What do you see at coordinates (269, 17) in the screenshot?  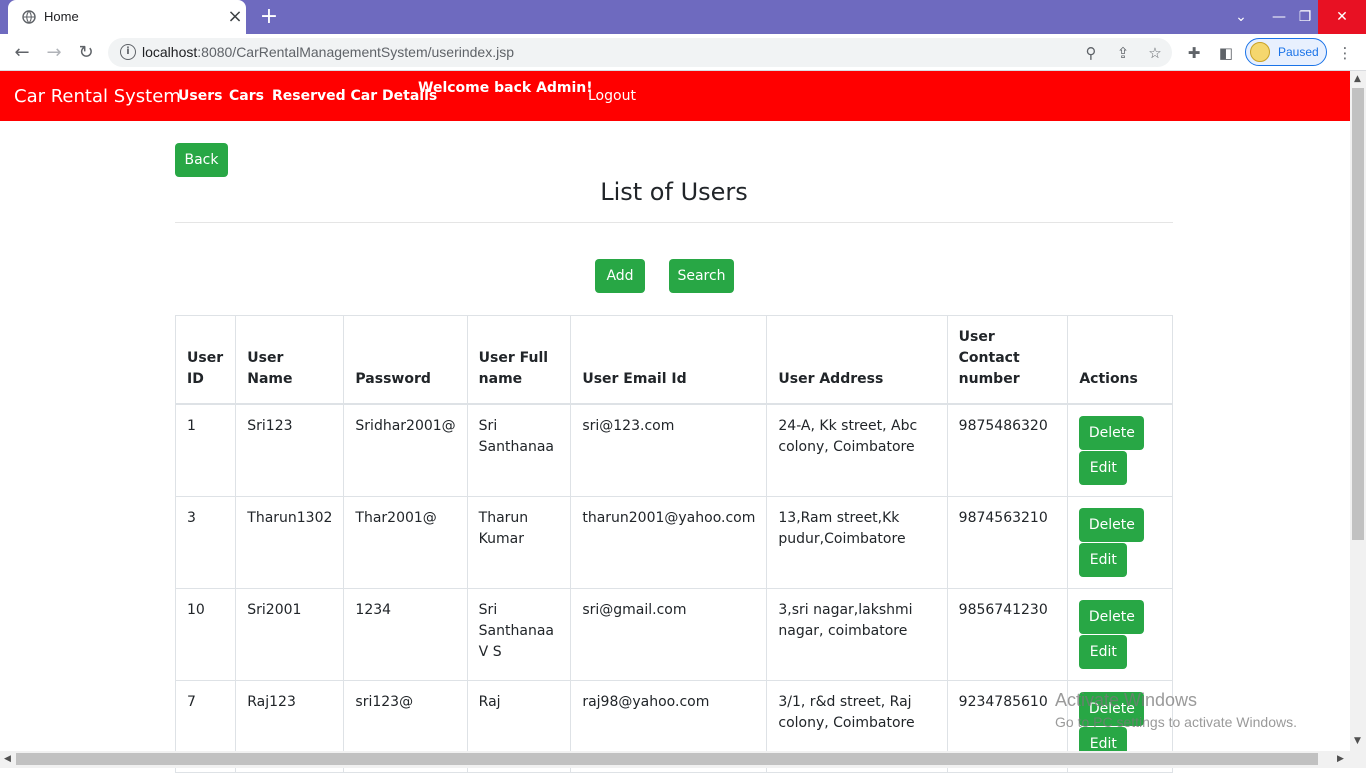 I see `new-tab-icon: +` at bounding box center [269, 17].